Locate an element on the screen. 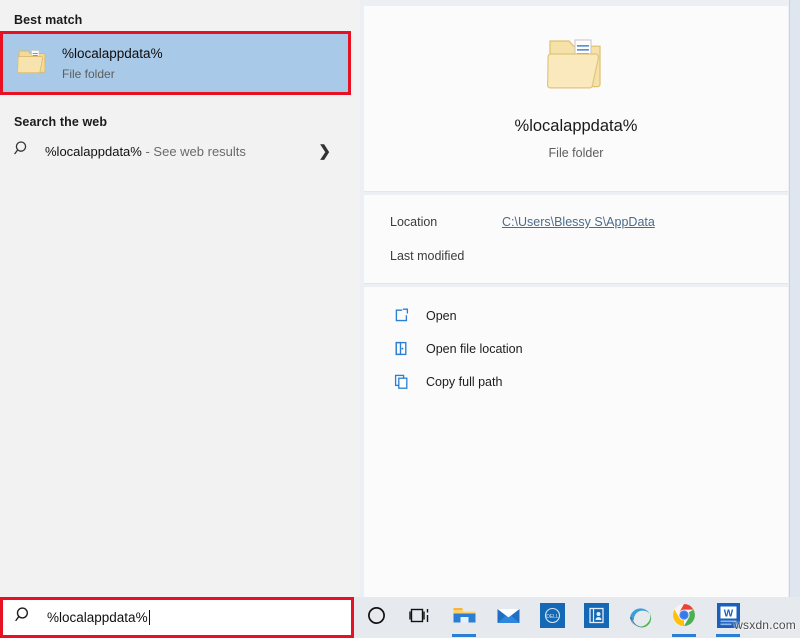 This screenshot has width=800, height=638. taskbar-item-microsoft-word: W is located at coordinates (728, 617).